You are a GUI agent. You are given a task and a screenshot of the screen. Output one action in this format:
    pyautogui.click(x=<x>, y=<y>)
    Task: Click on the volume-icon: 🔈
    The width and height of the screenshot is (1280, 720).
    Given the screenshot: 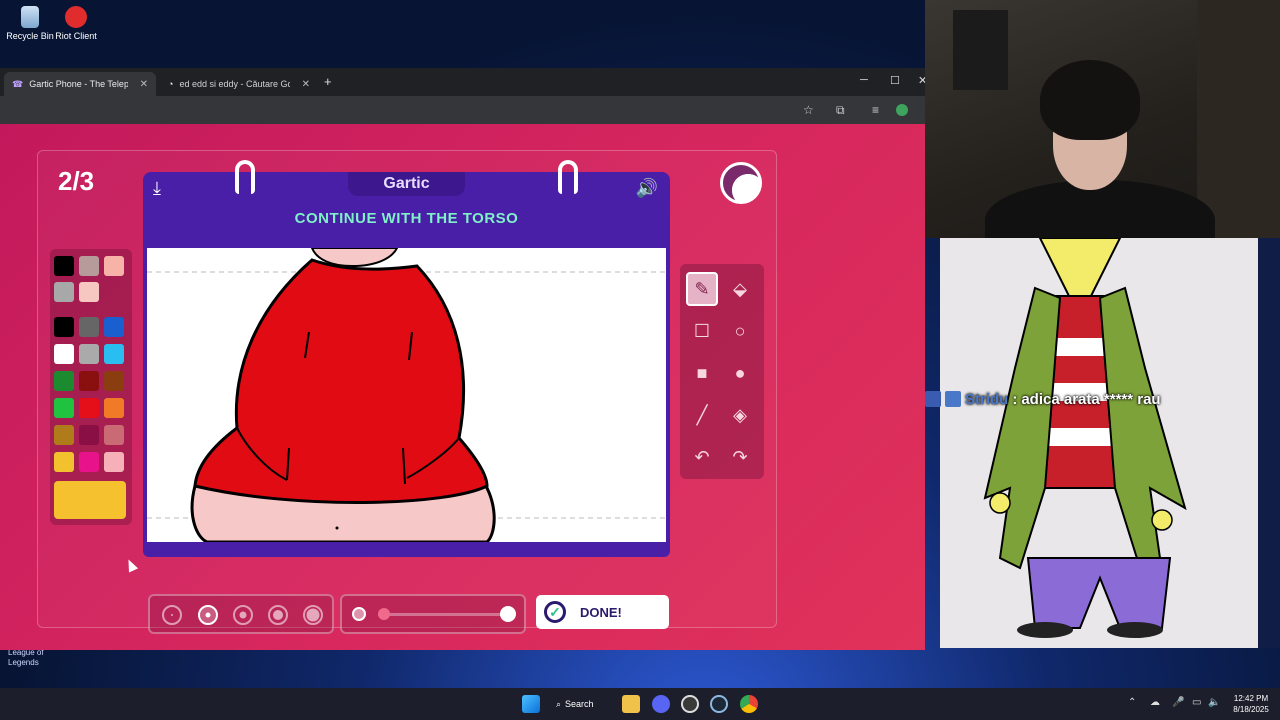 What is the action you would take?
    pyautogui.click(x=1214, y=702)
    